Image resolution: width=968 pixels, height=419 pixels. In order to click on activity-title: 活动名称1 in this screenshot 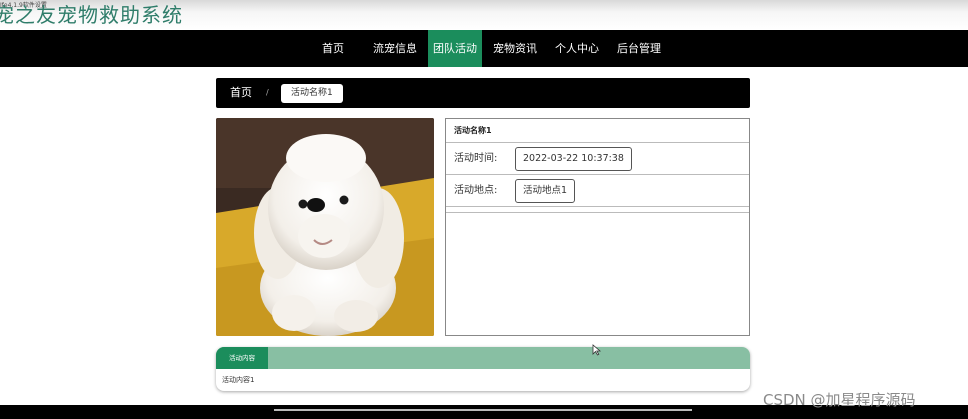, I will do `click(597, 131)`.